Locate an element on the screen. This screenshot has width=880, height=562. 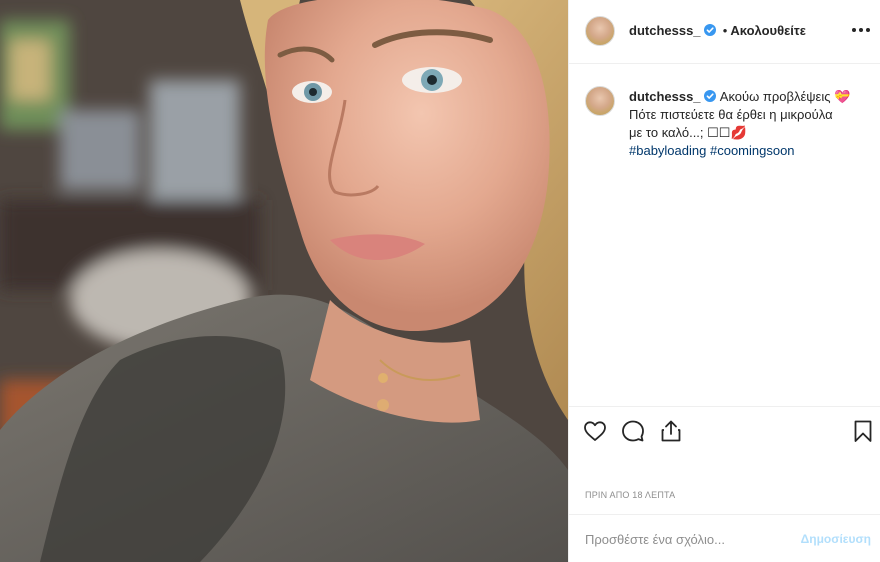
caption-text-line-3: με το καλό...; ☐☐💋 is located at coordinates (688, 132).